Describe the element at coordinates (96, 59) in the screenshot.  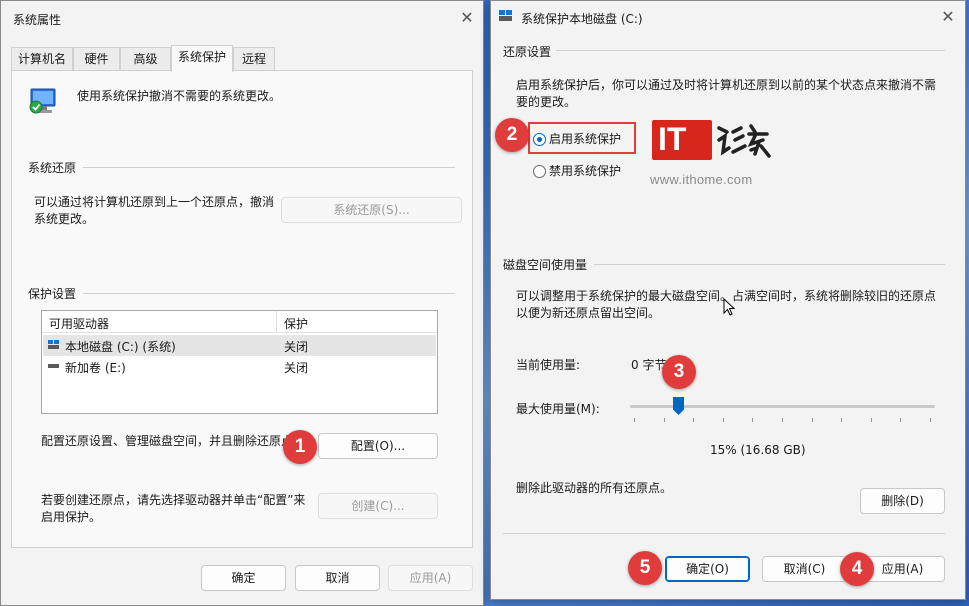
I see `tab-hardware: 硬件` at that location.